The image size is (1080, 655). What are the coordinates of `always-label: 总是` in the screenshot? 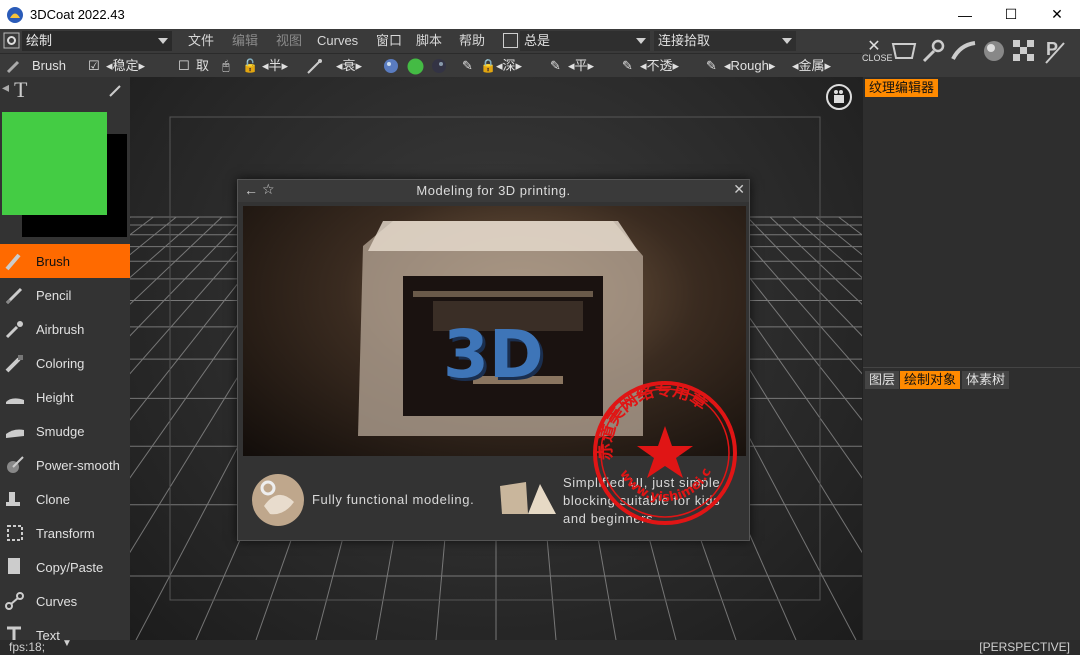 It's located at (537, 40).